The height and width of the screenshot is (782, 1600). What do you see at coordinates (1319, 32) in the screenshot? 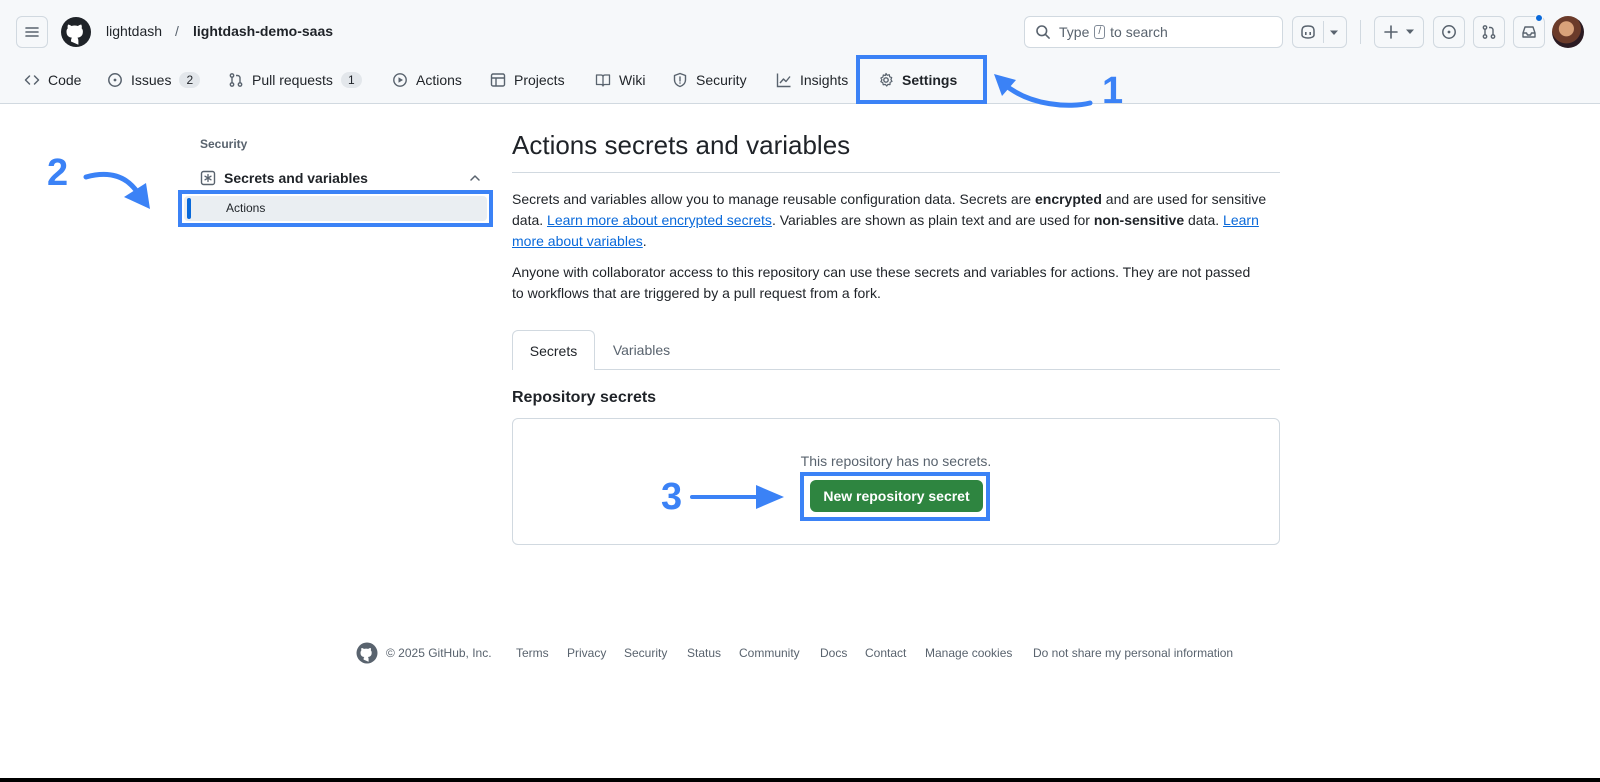
I see `copilot-button` at bounding box center [1319, 32].